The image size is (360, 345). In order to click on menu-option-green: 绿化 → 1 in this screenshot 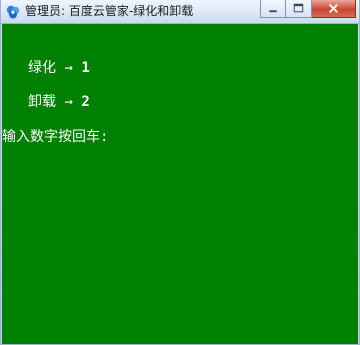, I will do `click(59, 68)`.